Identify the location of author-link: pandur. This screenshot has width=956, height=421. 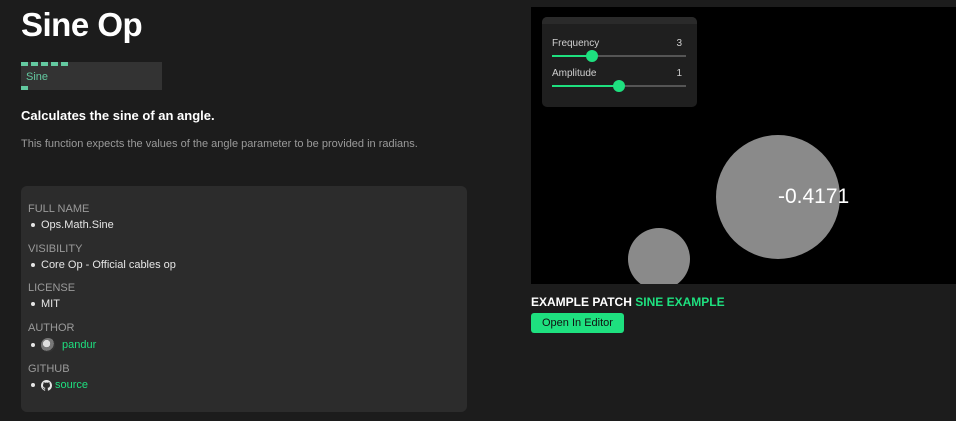
(79, 345).